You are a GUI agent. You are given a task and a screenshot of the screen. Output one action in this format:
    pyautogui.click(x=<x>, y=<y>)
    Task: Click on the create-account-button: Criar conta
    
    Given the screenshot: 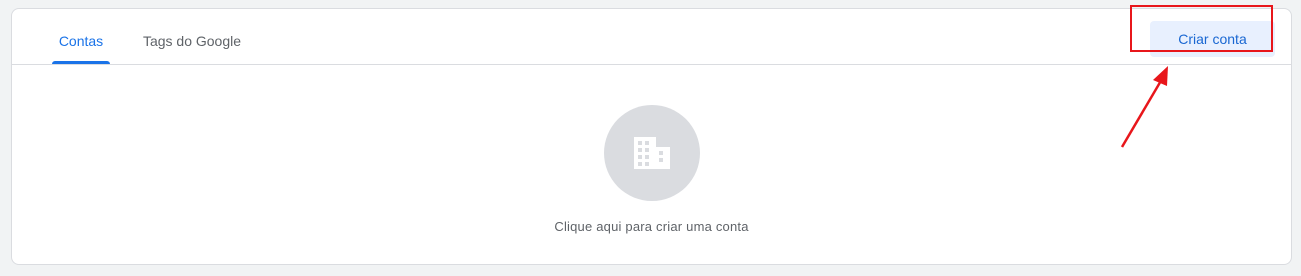 What is the action you would take?
    pyautogui.click(x=1212, y=39)
    